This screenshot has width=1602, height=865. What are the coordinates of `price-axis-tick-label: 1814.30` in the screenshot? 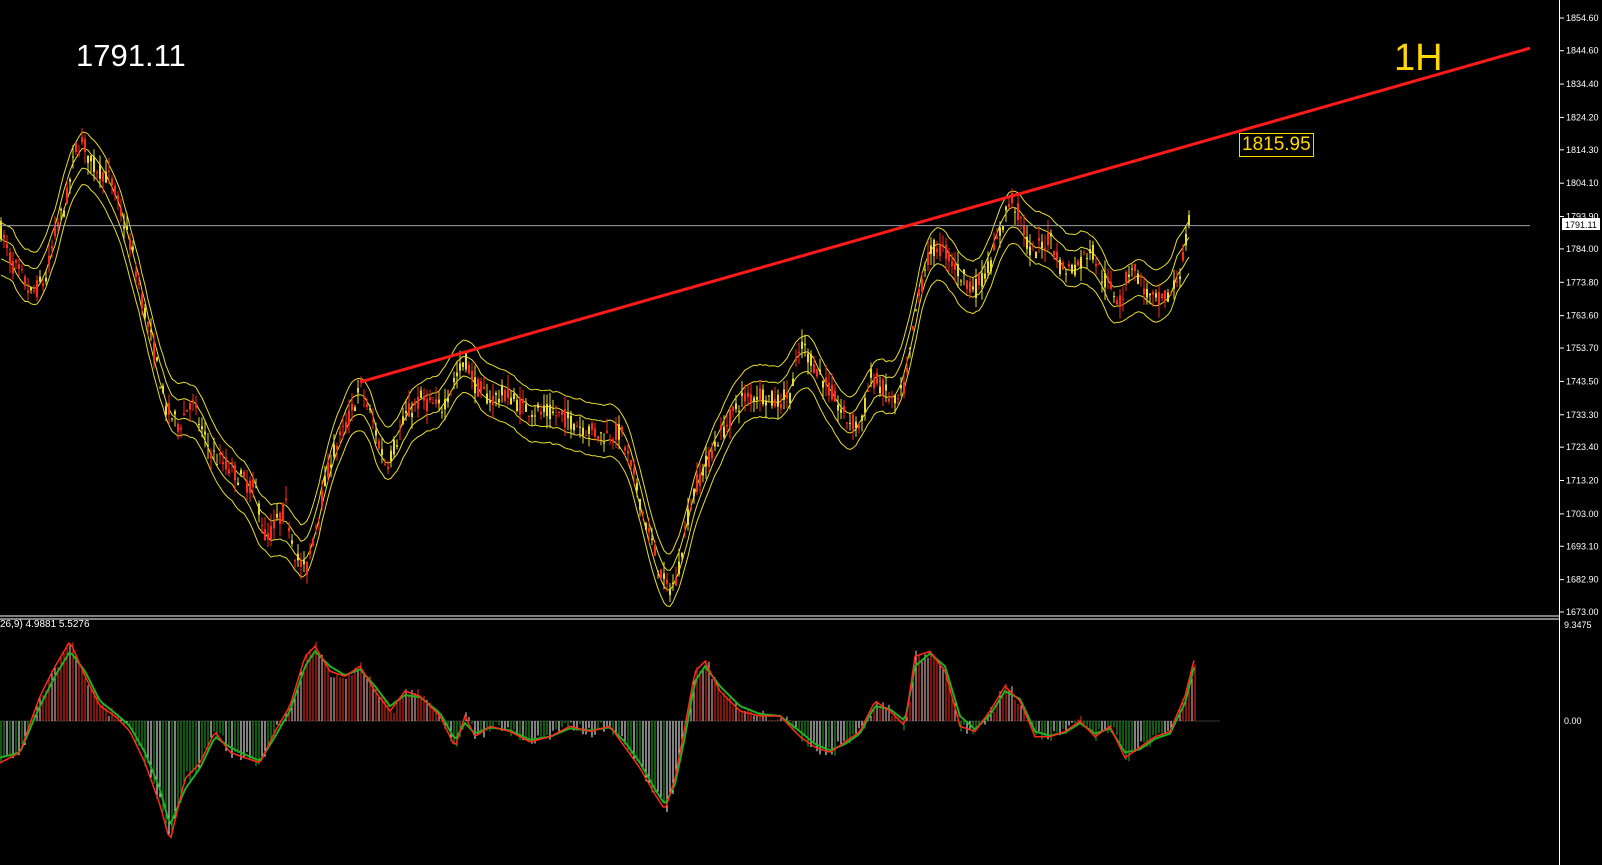 It's located at (1582, 150).